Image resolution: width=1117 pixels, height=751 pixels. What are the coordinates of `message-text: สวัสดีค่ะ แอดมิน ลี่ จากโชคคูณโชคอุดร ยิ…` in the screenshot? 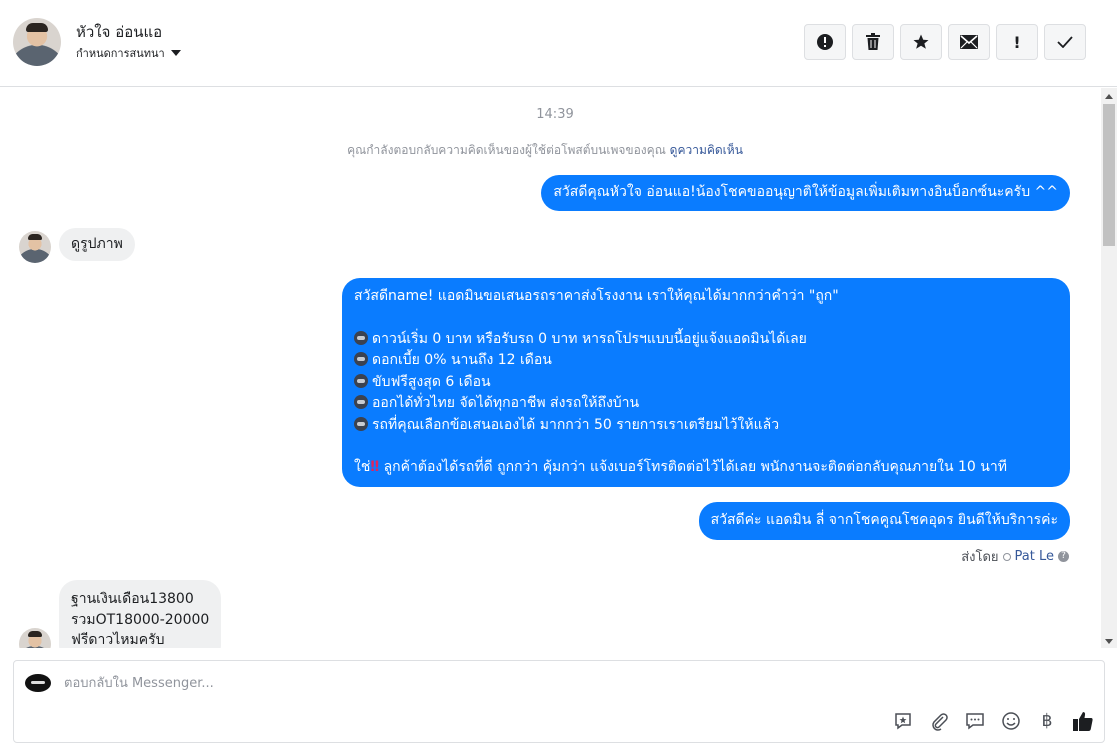 It's located at (884, 520).